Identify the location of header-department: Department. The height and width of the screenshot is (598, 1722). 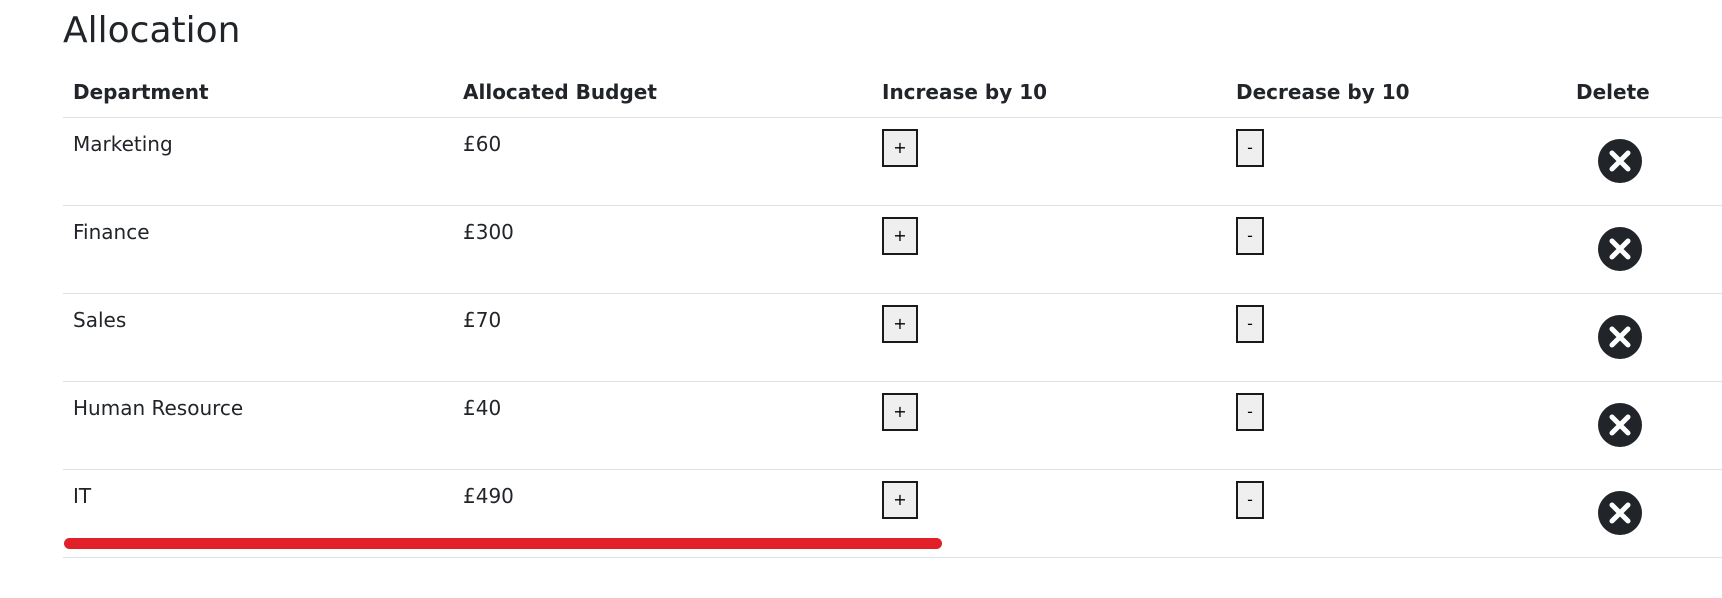
(258, 92).